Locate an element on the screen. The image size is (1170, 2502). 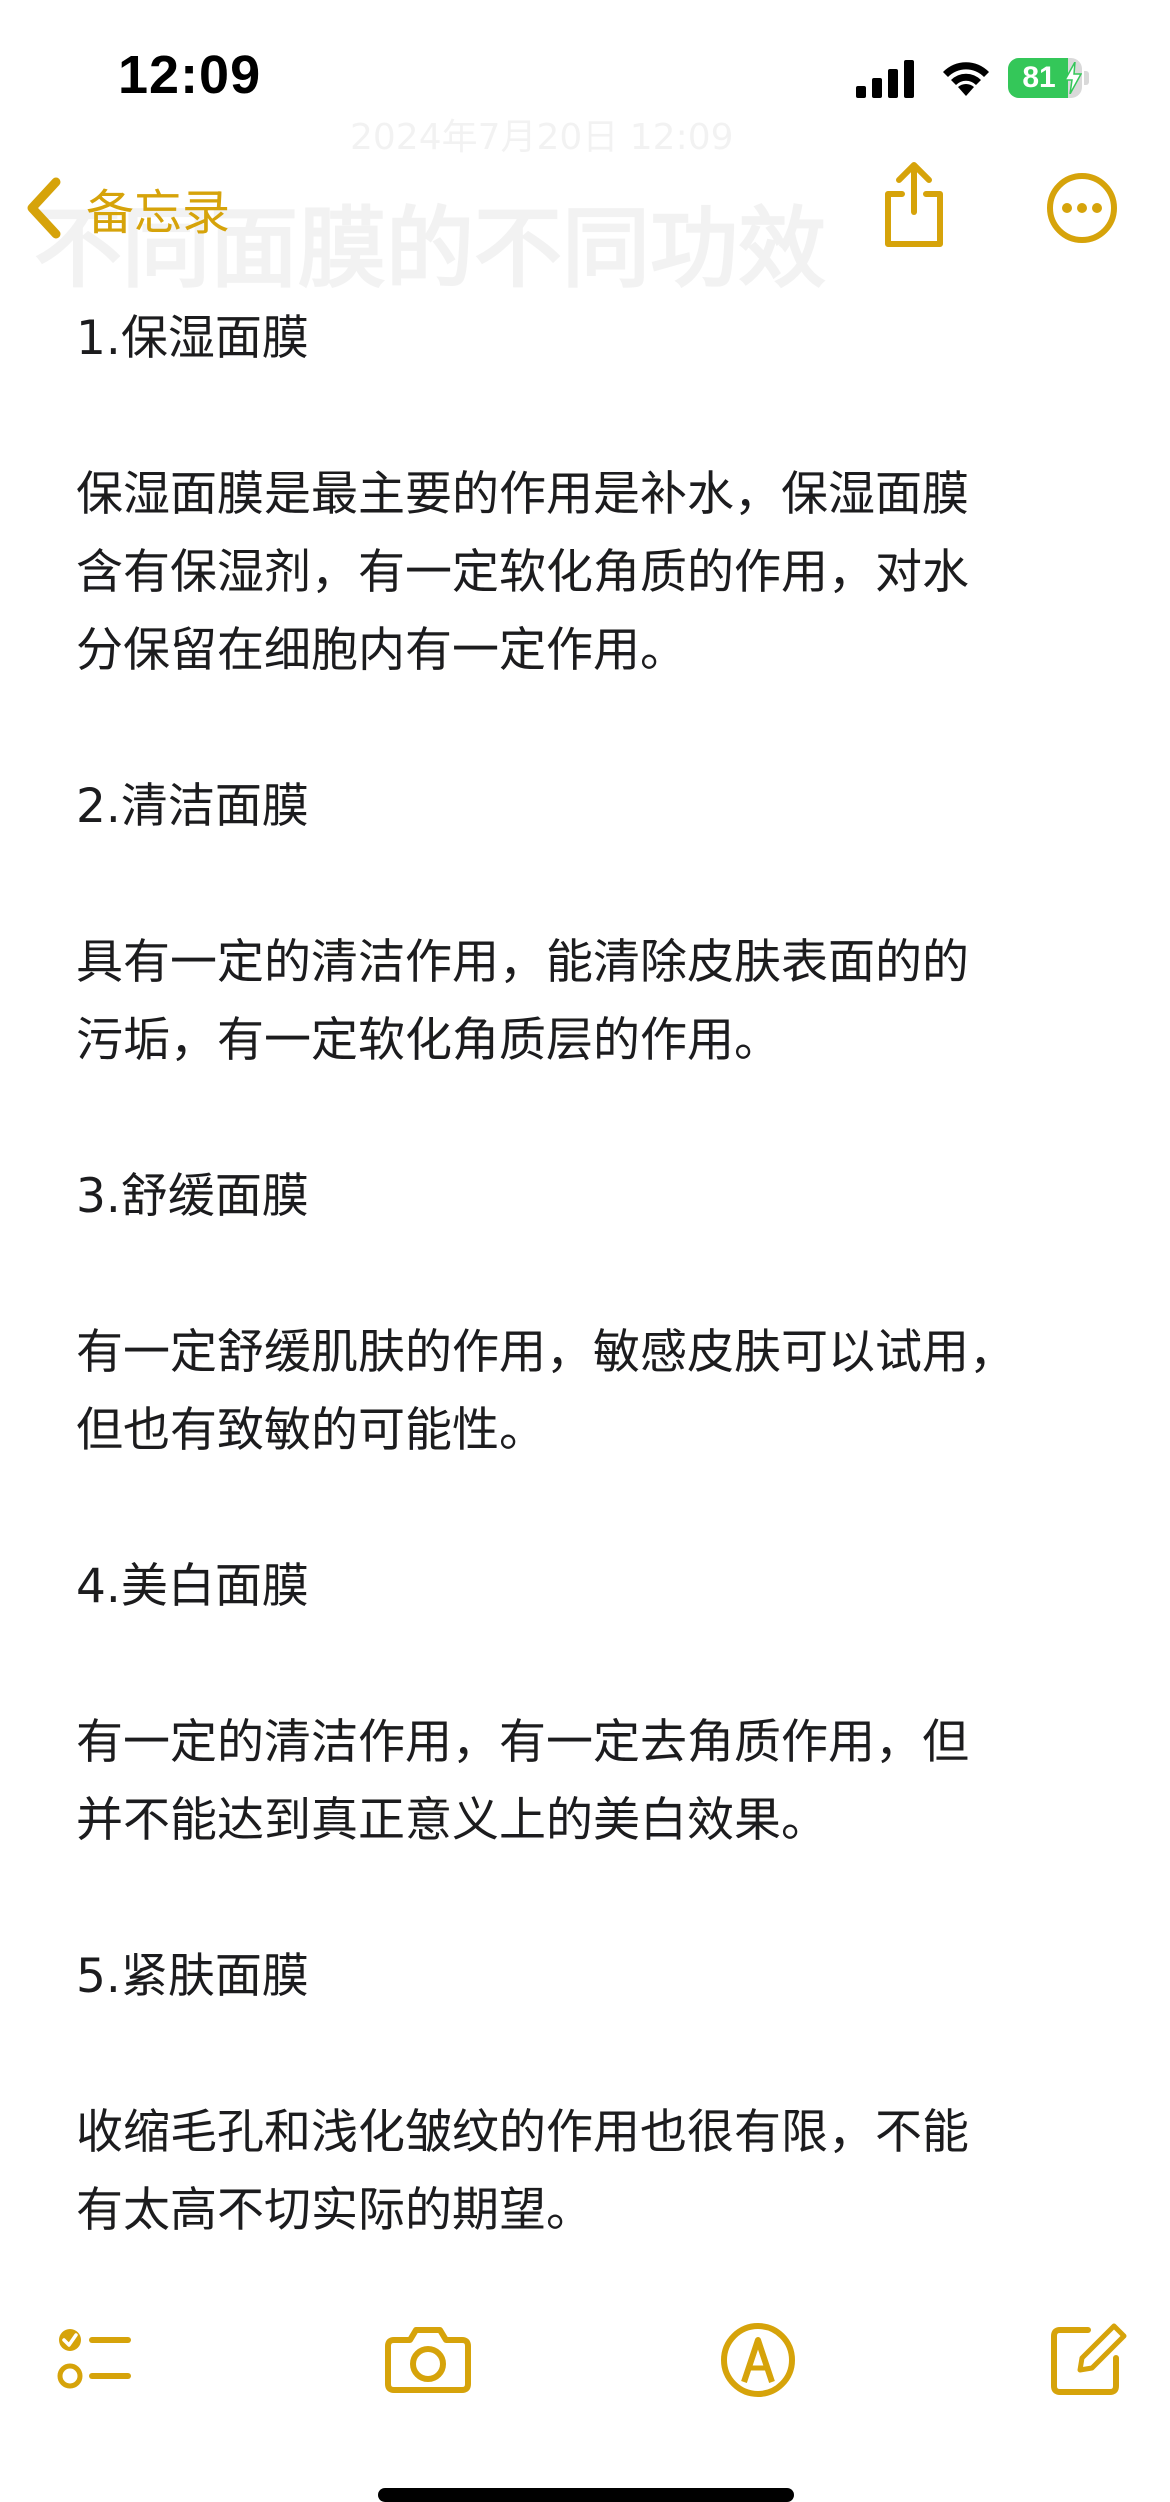
note-paragraph-line: 含有保湿剂，有一定软化角质的作用，对水 is located at coordinates (522, 572).